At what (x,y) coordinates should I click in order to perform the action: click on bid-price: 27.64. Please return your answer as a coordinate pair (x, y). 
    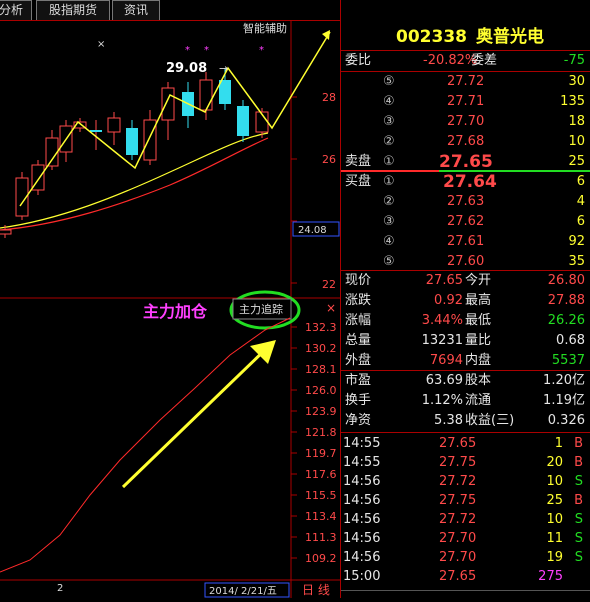
    Looking at the image, I should click on (470, 182).